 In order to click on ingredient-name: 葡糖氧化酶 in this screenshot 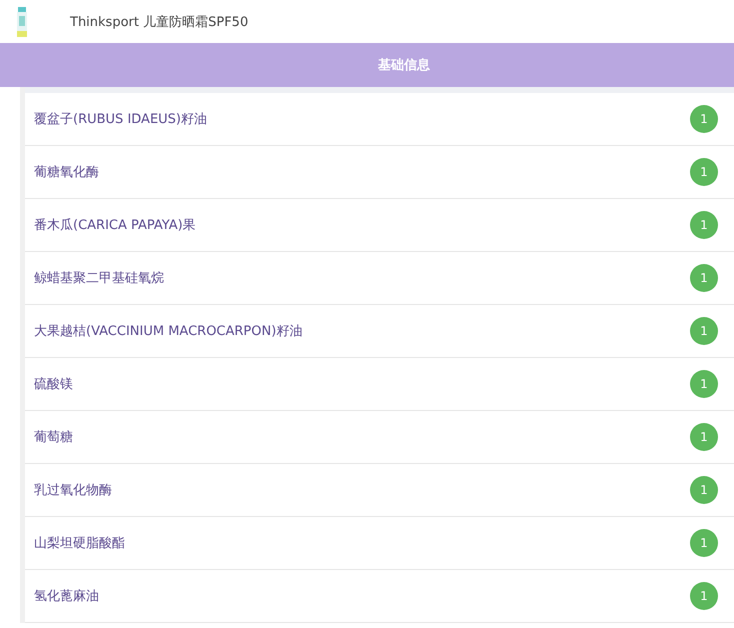, I will do `click(66, 172)`.